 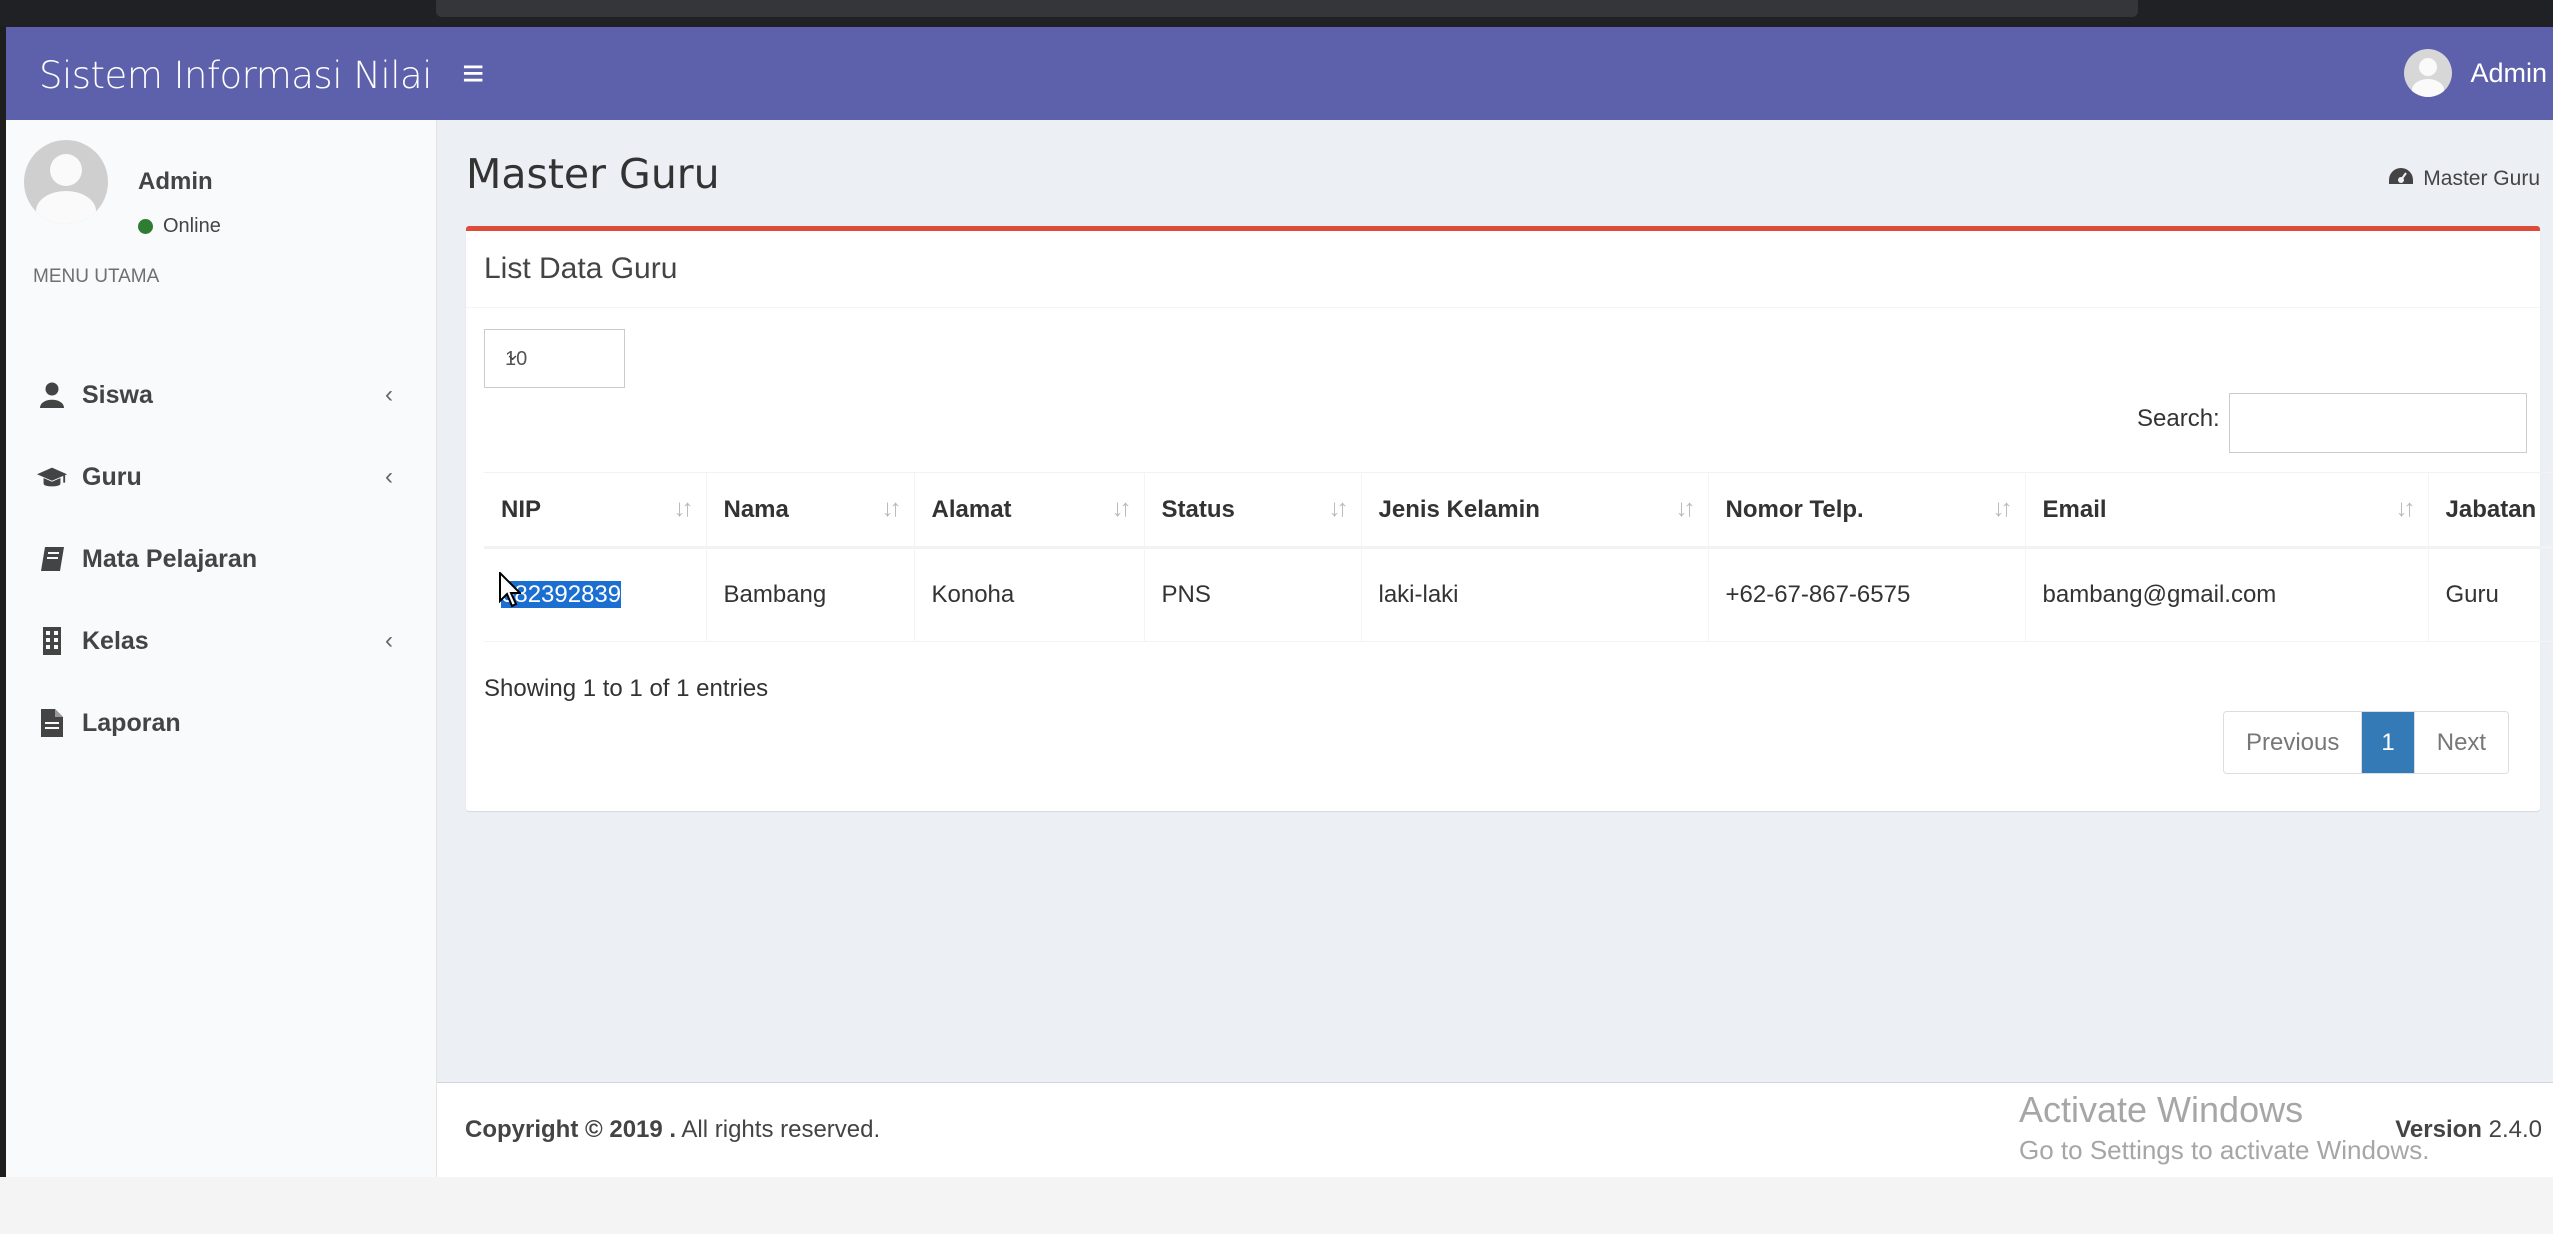 I want to click on sidebar-item-label: Laporan, so click(x=131, y=722).